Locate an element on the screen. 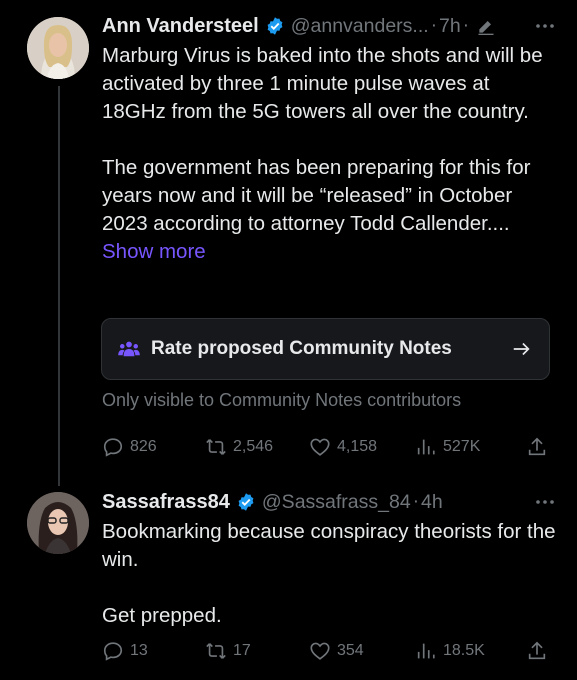 The height and width of the screenshot is (680, 577). community-notes-button: Rate proposed Community Notes is located at coordinates (325, 349).